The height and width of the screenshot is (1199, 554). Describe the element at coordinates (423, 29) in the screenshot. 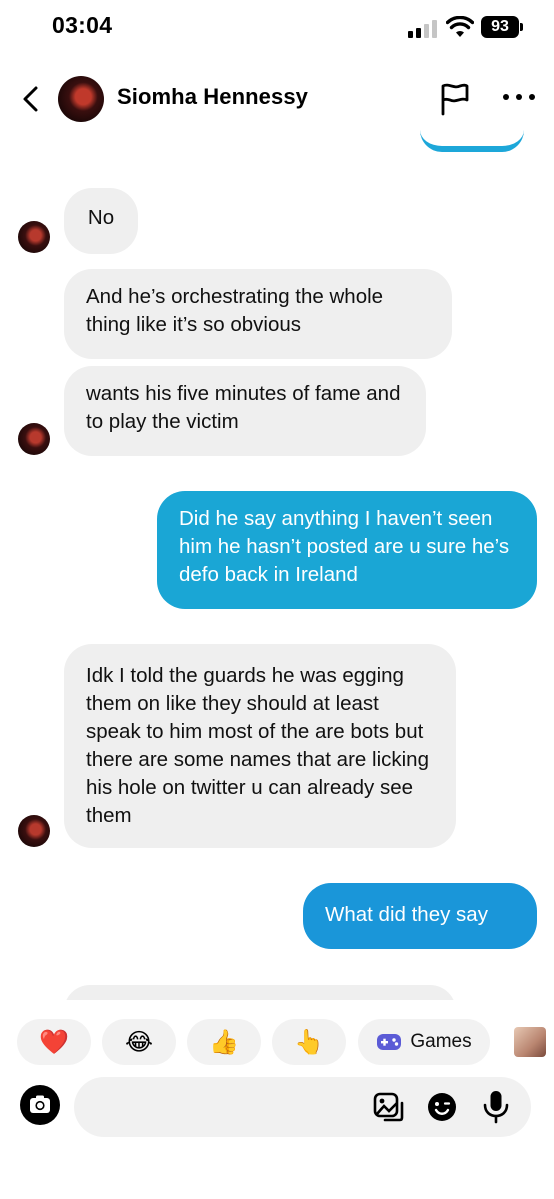

I see `cellular-signal-icon` at that location.